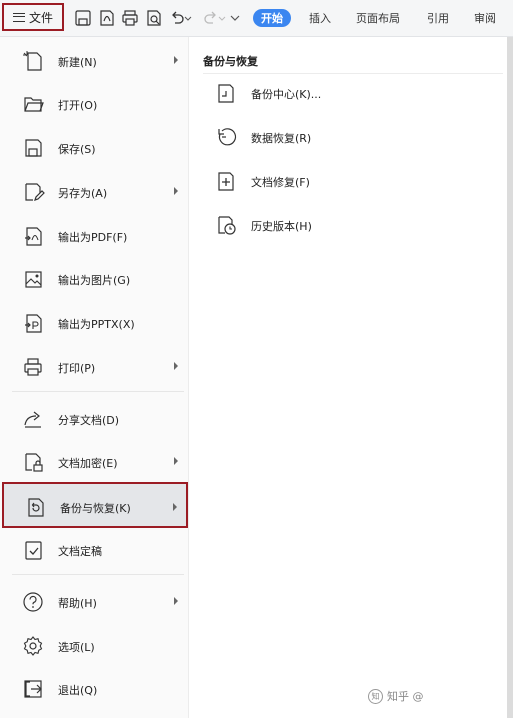 The image size is (513, 718). I want to click on folder-open-icon, so click(34, 104).